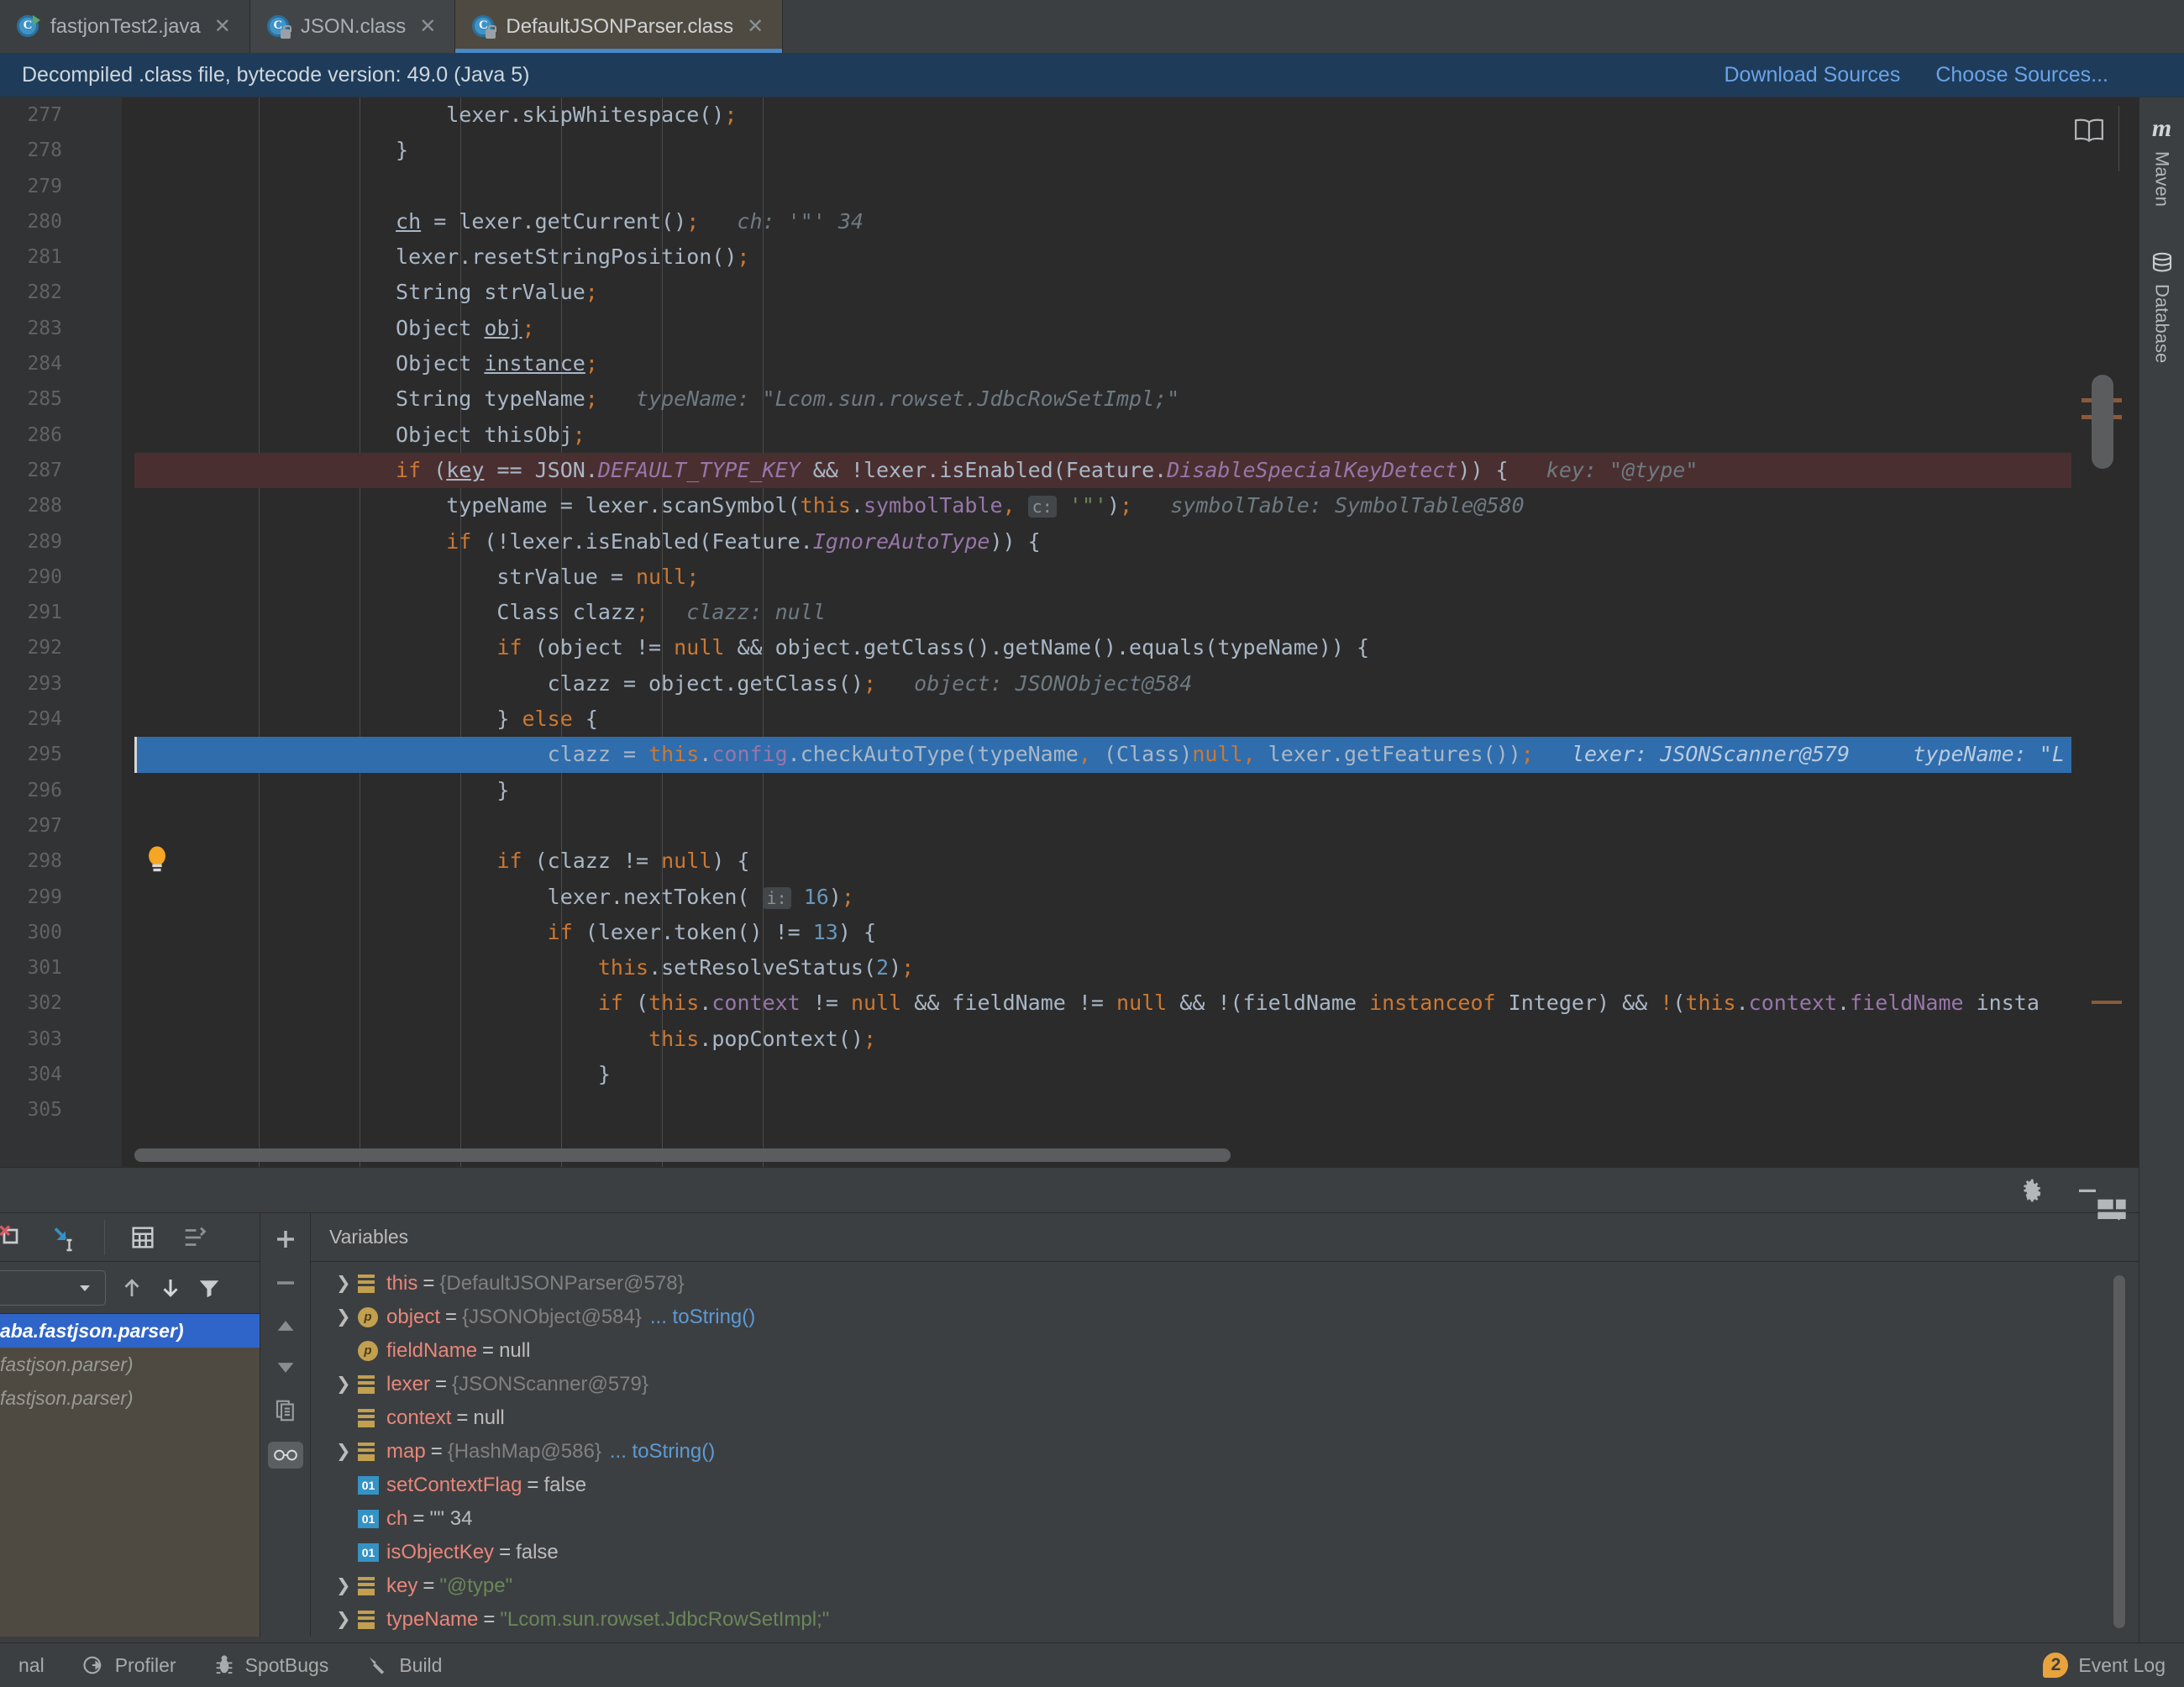 The height and width of the screenshot is (1687, 2184). Describe the element at coordinates (413, 1317) in the screenshot. I see `variable-name: object` at that location.